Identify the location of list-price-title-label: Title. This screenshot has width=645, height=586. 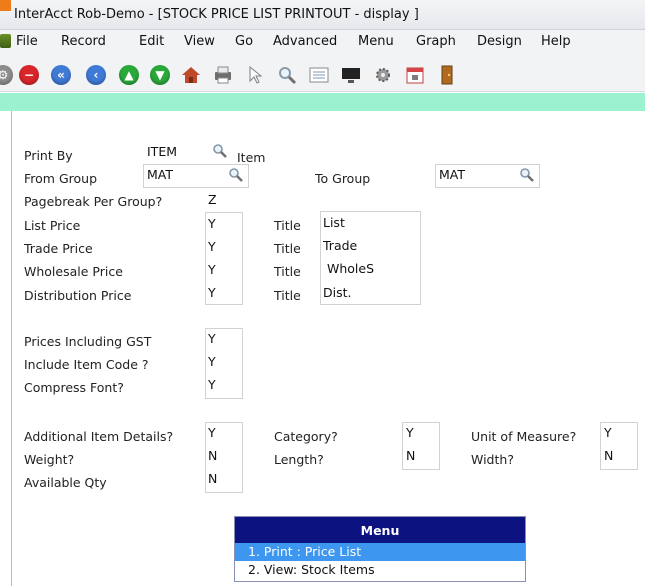
(287, 225).